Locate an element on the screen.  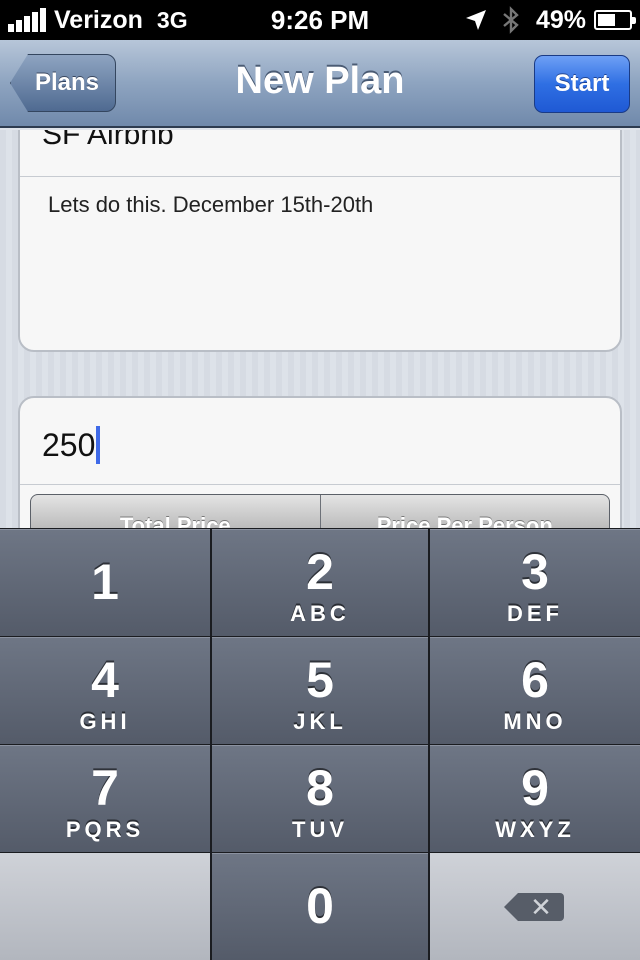
key-letters: JKL is located at coordinates (320, 721).